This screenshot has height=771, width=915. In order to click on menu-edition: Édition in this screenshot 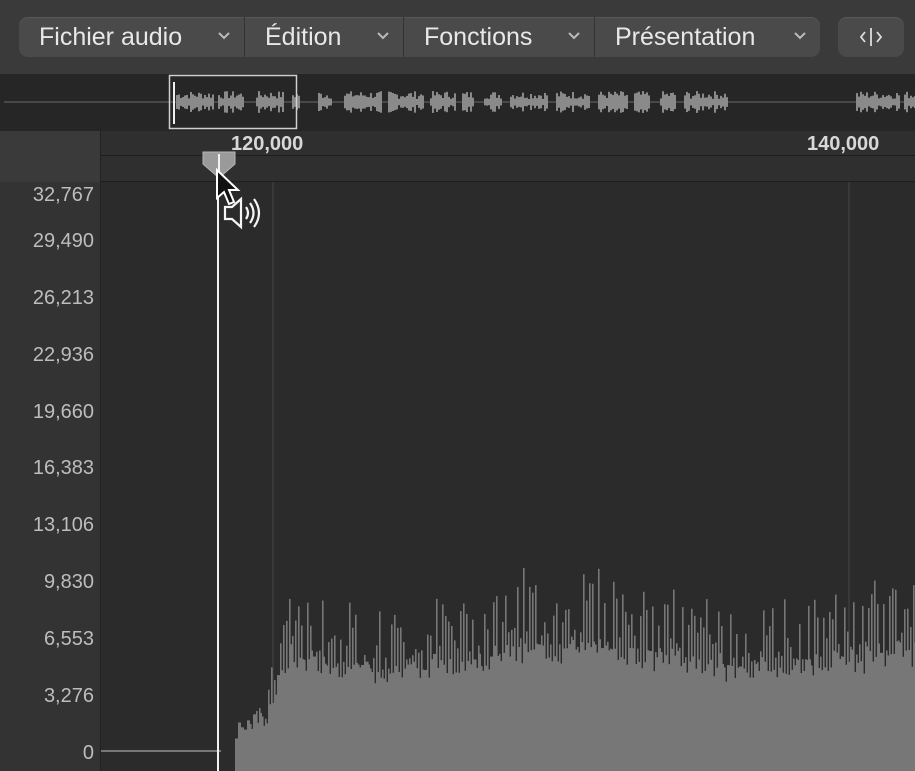, I will do `click(324, 37)`.